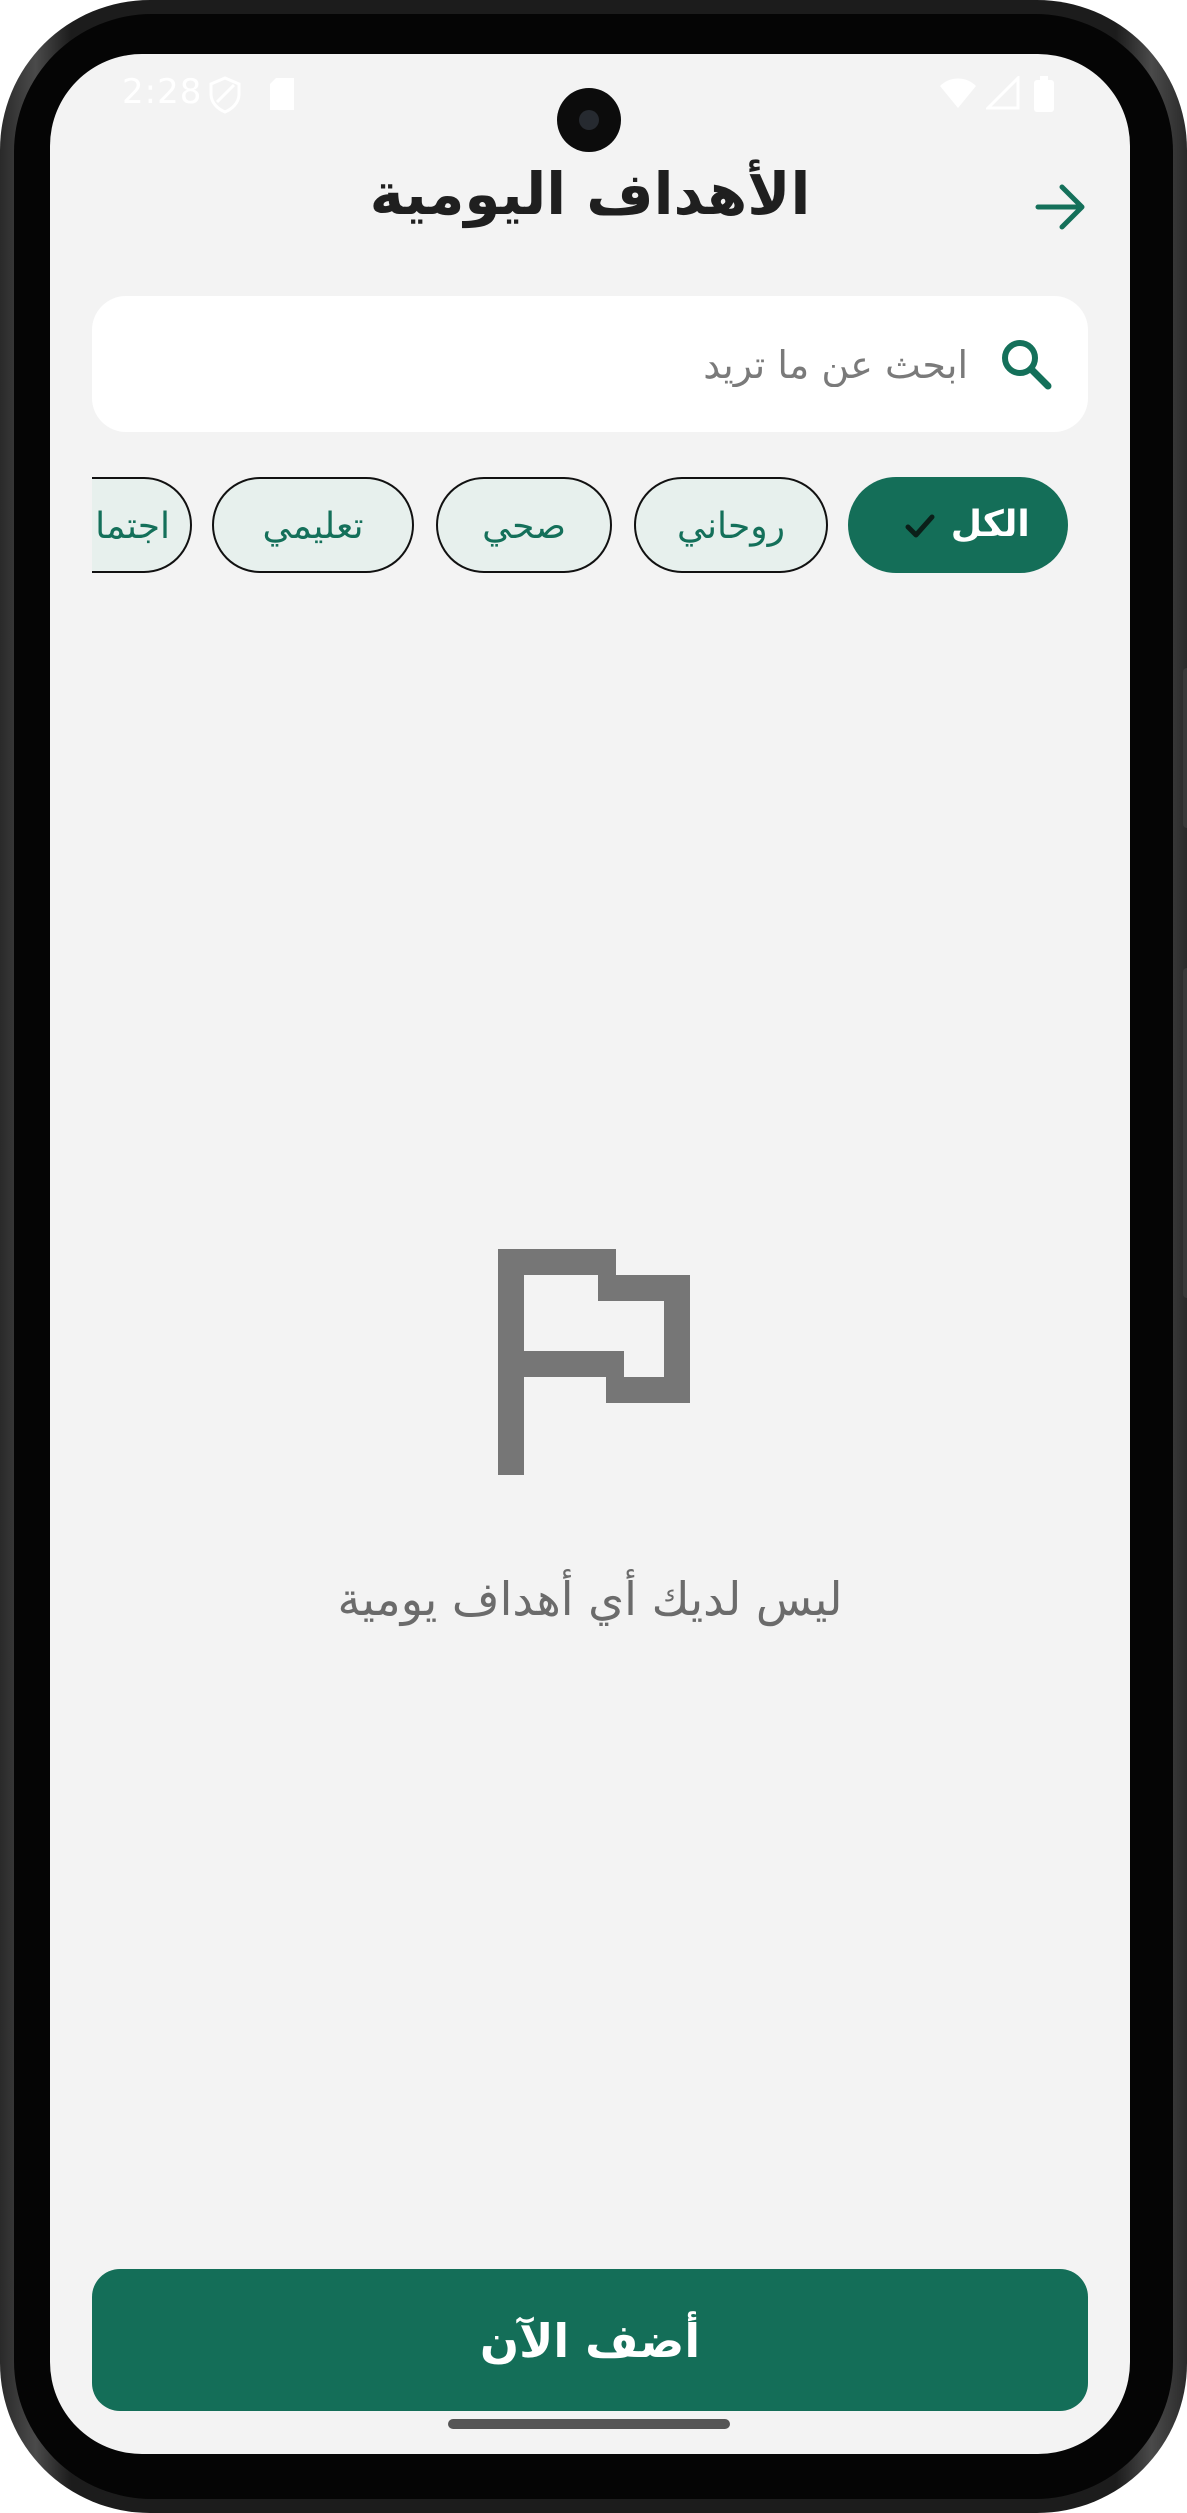 This screenshot has width=1187, height=2513. What do you see at coordinates (594, 1362) in the screenshot?
I see `flag-icon` at bounding box center [594, 1362].